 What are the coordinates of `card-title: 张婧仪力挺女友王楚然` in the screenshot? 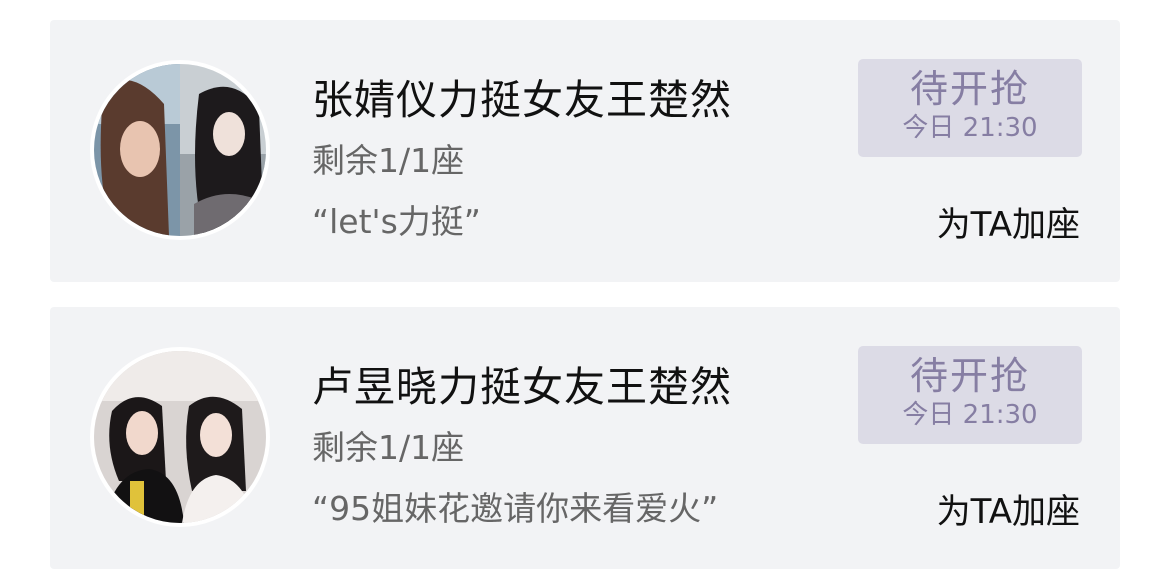 It's located at (522, 100).